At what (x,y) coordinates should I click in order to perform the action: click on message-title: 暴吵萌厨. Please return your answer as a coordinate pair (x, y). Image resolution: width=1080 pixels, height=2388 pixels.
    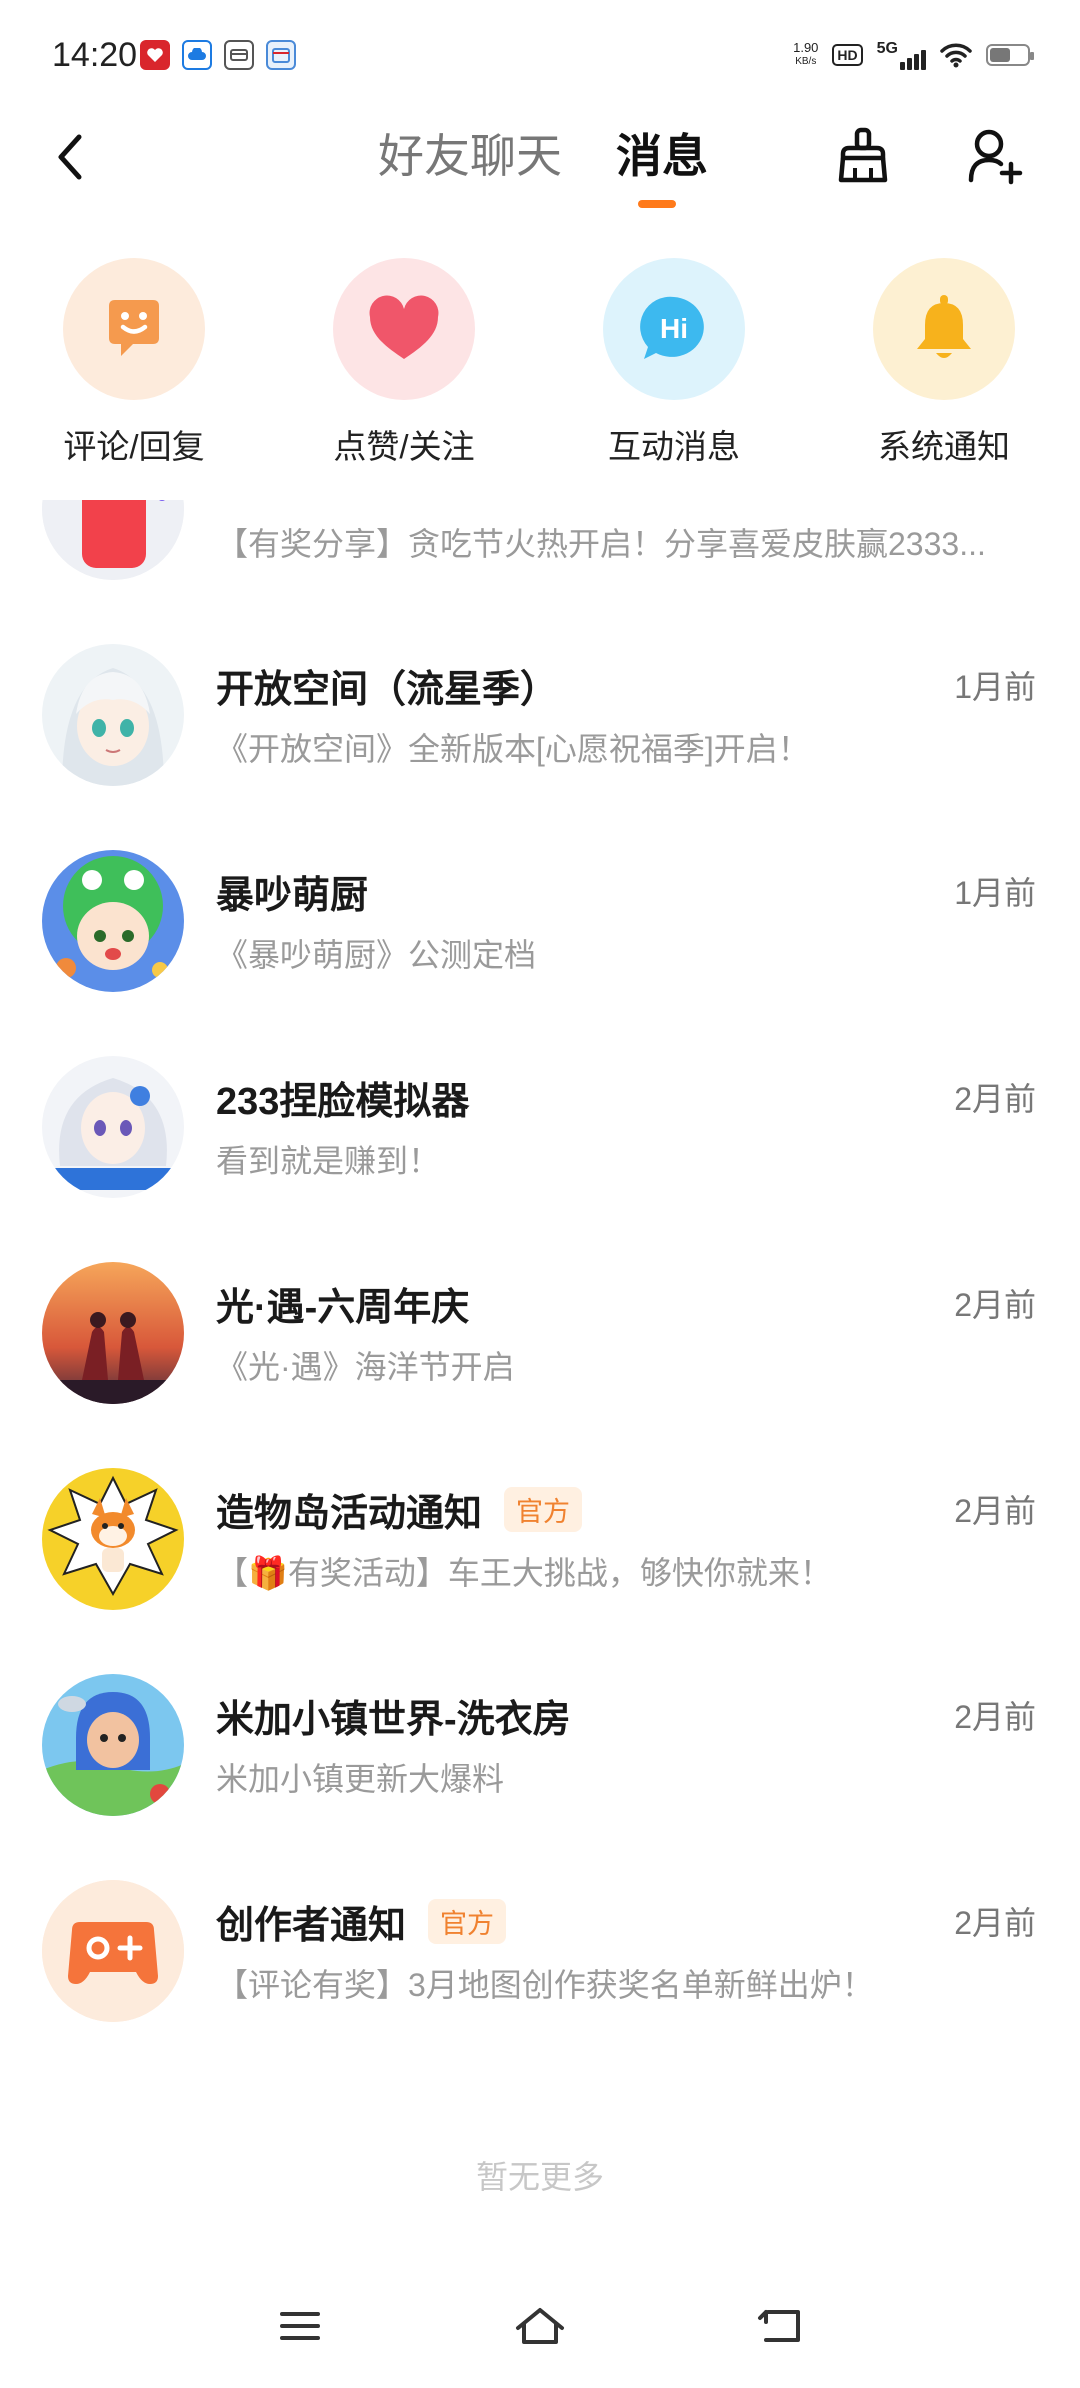
    Looking at the image, I should click on (292, 891).